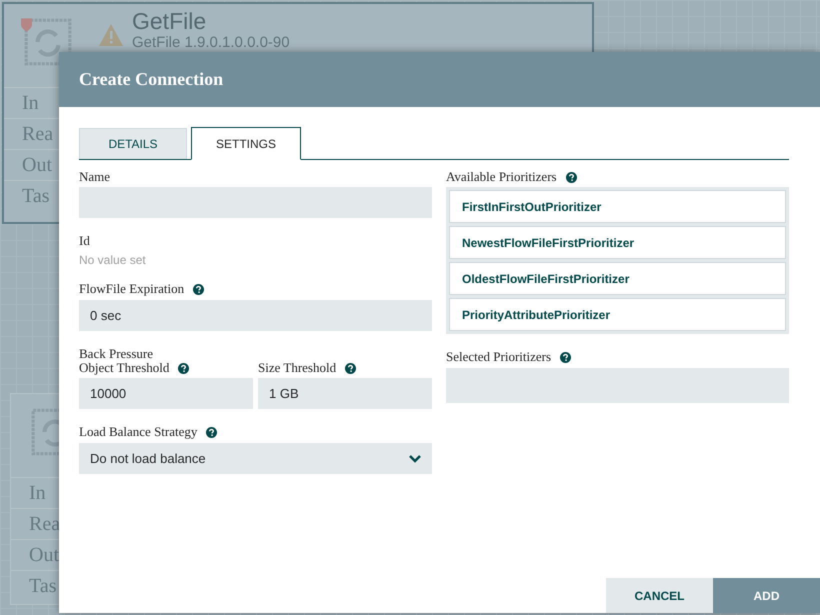 The height and width of the screenshot is (615, 820). Describe the element at coordinates (617, 242) in the screenshot. I see `prioritizer-item: NewestFlowFileFirstPrioritizer` at that location.